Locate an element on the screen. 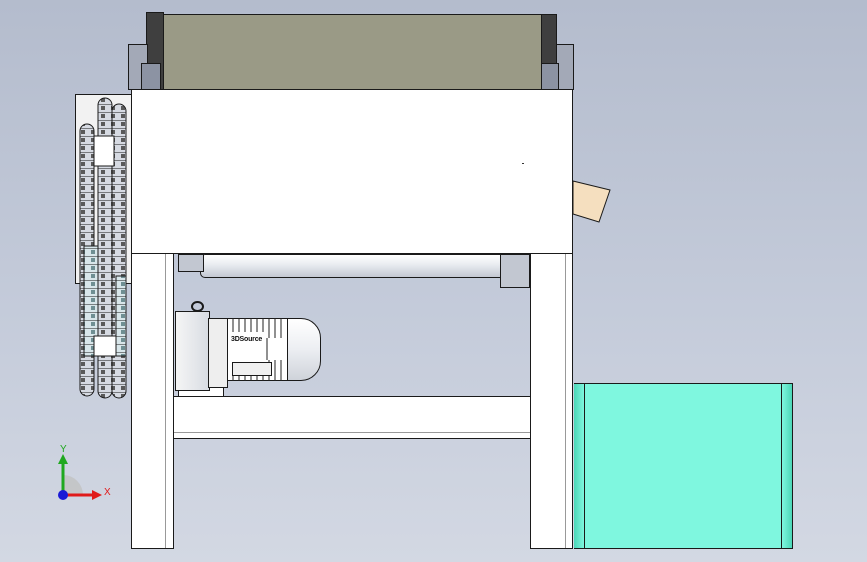  right-bearing-block is located at coordinates (550, 76).